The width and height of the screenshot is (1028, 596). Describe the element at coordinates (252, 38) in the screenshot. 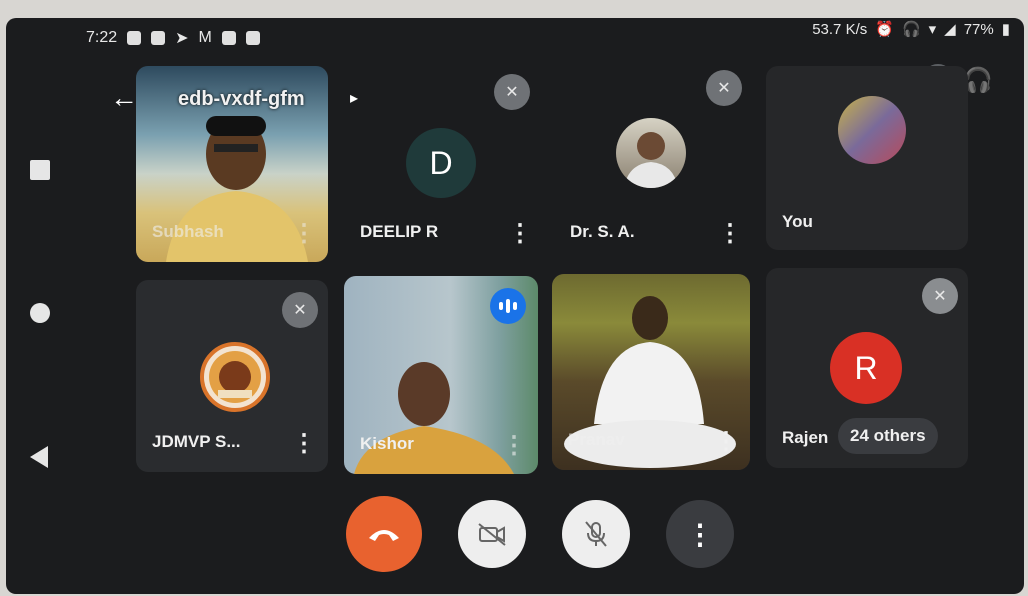

I see `message-icon` at that location.